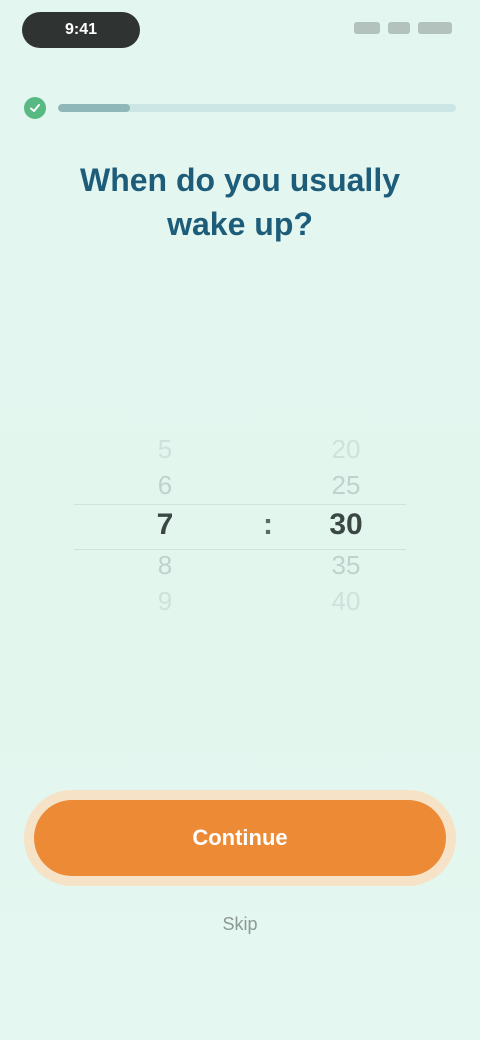 This screenshot has height=1040, width=480. Describe the element at coordinates (165, 485) in the screenshot. I see `hour-option: 6` at that location.